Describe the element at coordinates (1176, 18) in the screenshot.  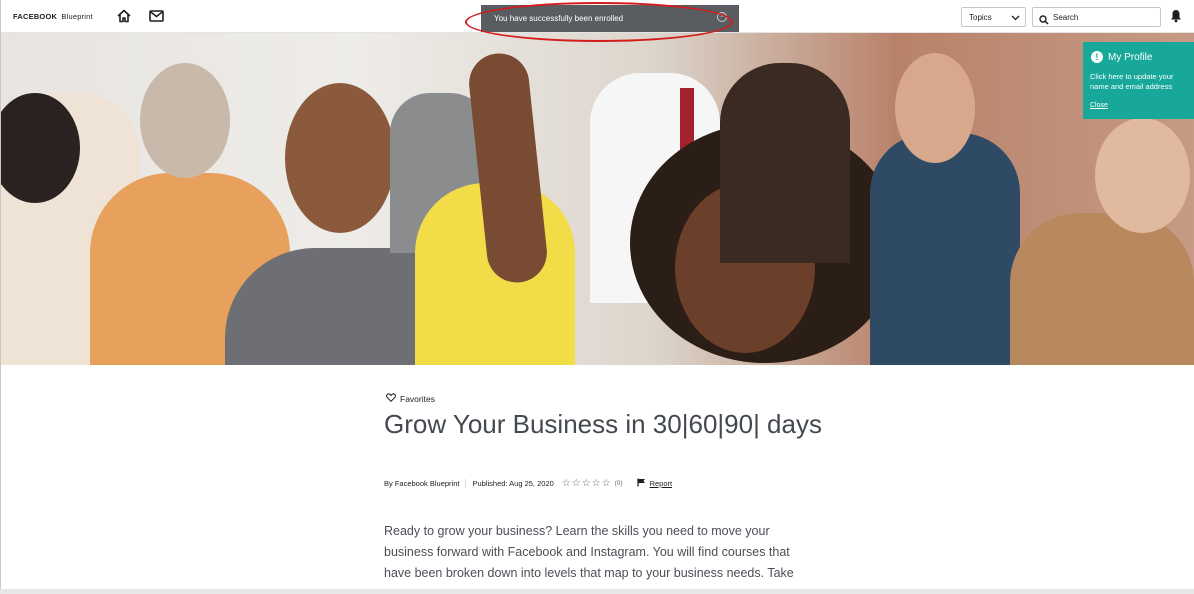
I see `notifications-bell-icon` at that location.